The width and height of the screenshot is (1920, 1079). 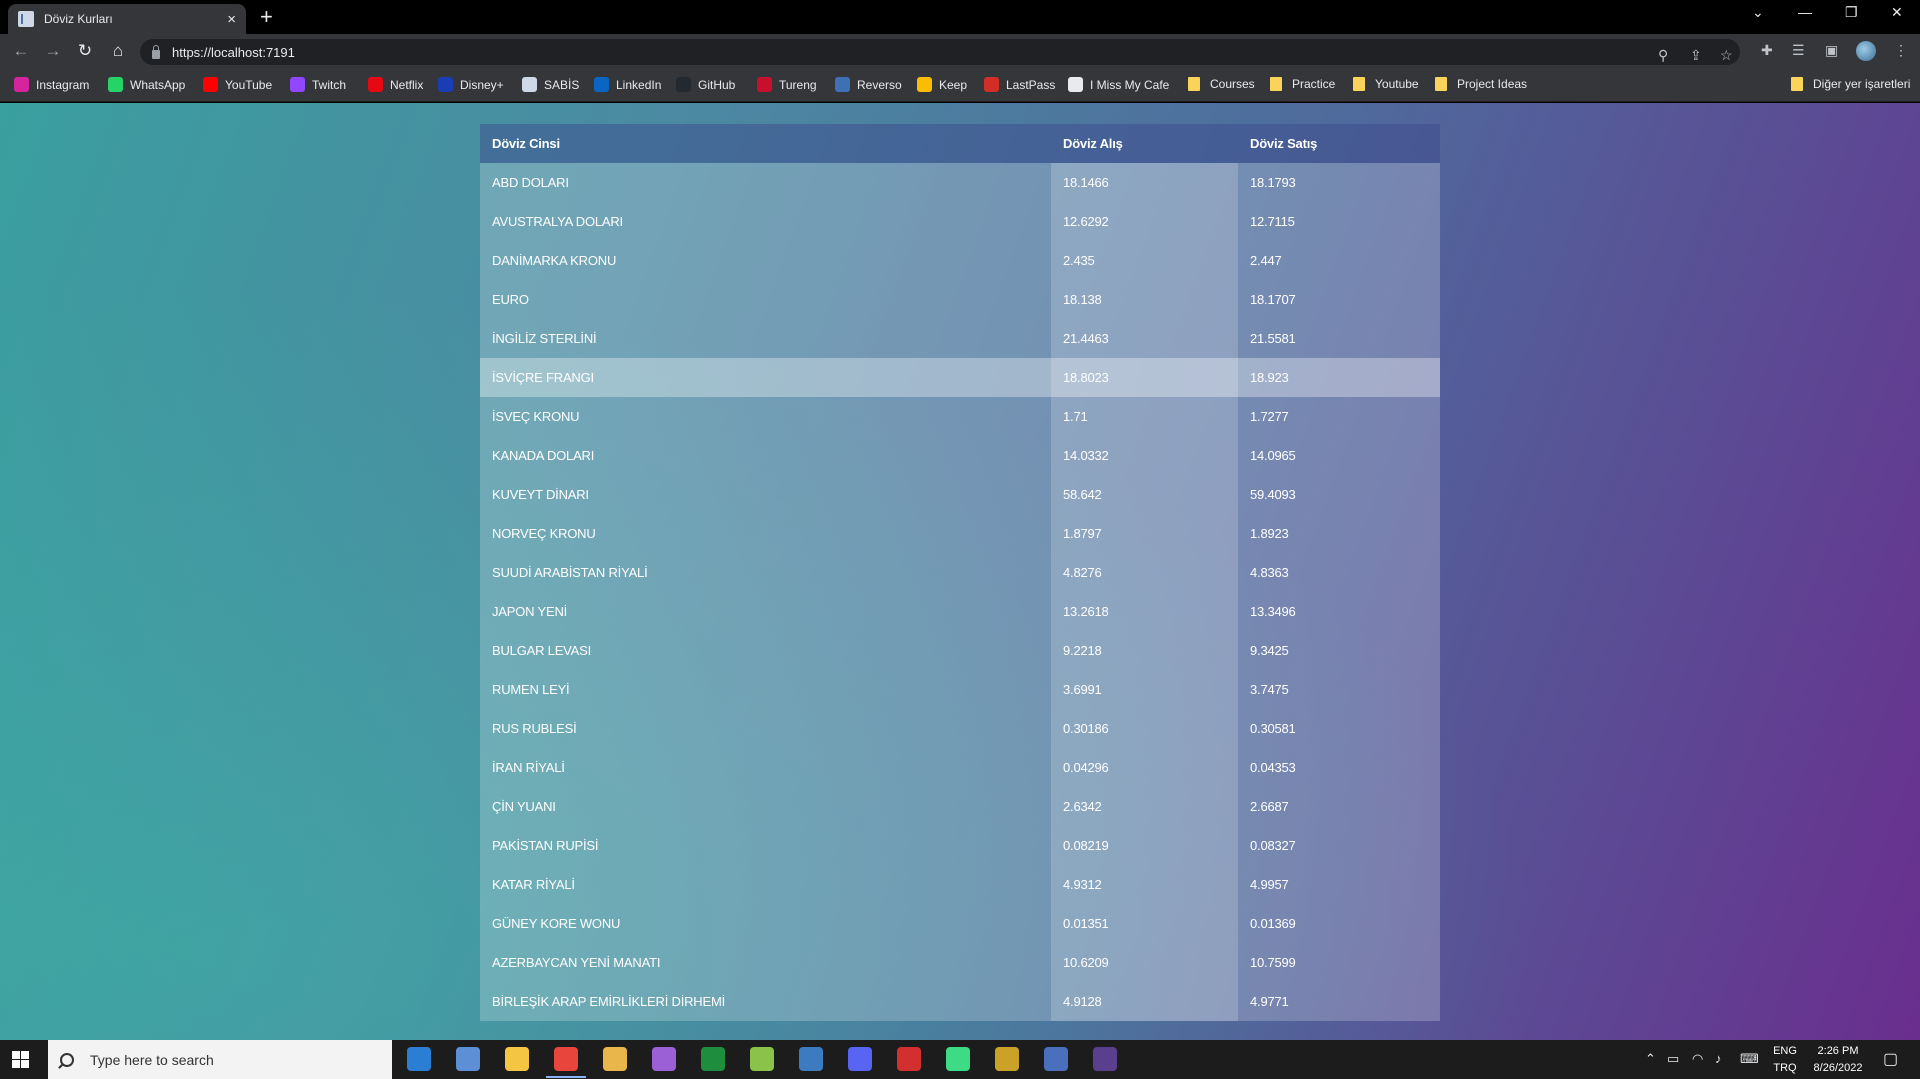 What do you see at coordinates (468, 1059) in the screenshot?
I see `ide-icon` at bounding box center [468, 1059].